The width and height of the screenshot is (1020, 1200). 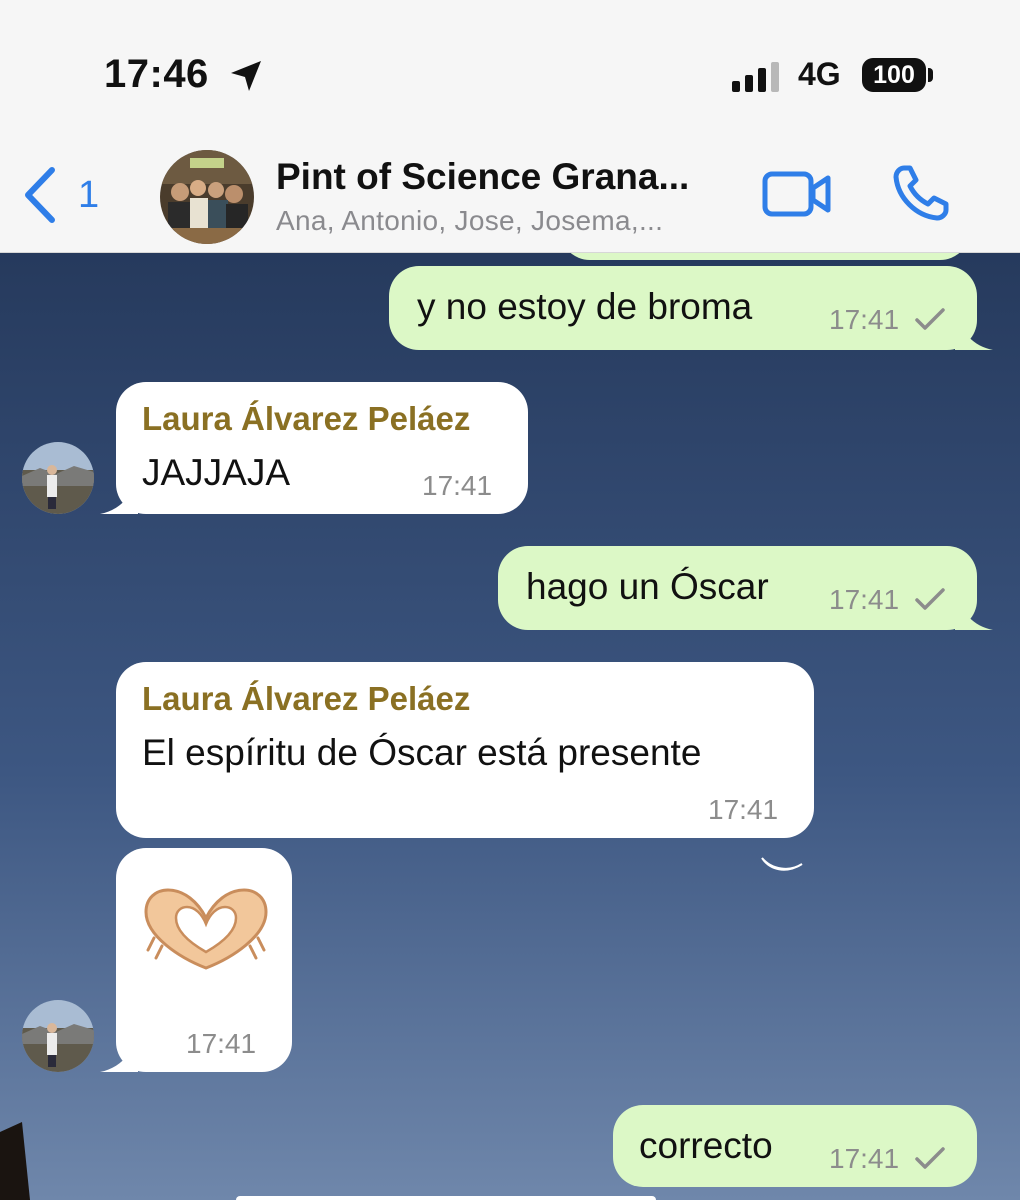 I want to click on message-bubble-partial, so click(x=446, y=1198).